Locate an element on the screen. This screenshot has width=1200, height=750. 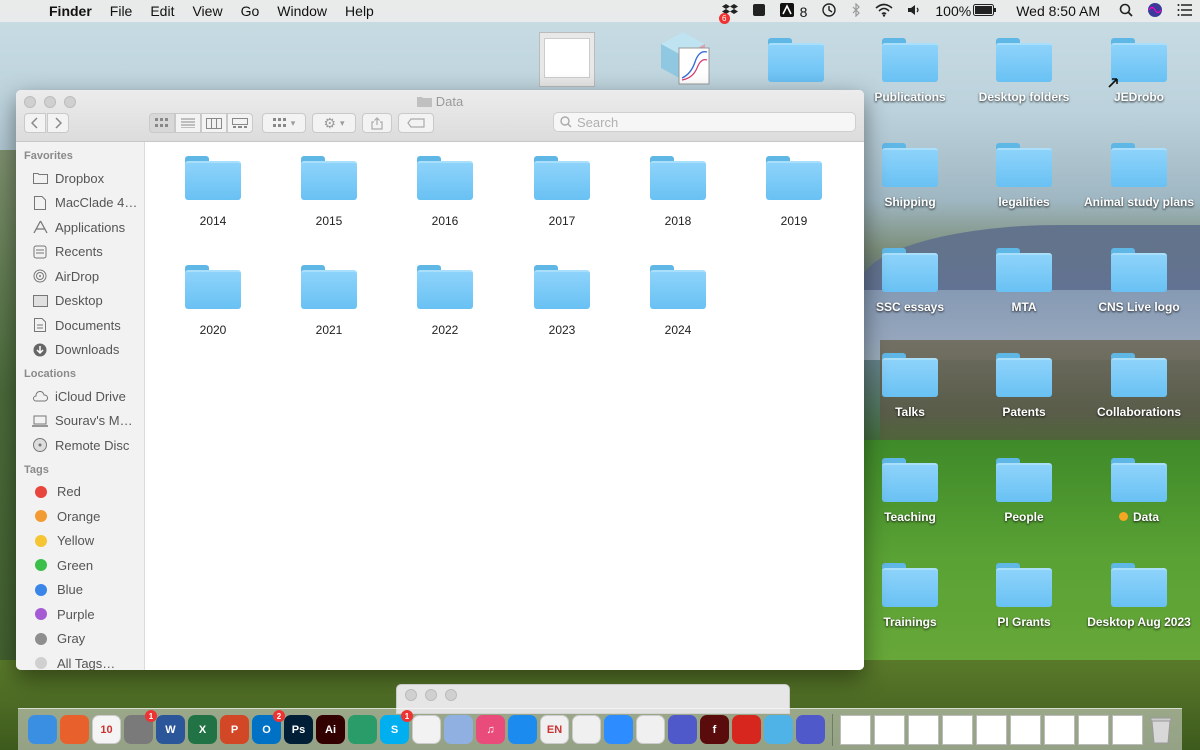
clock: Wed 8:50 AM is located at coordinates (1058, 11).